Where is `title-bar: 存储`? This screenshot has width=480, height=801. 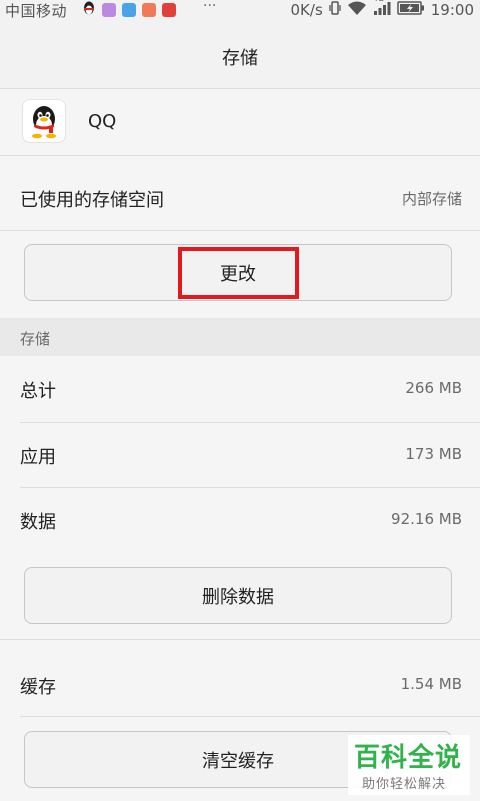
title-bar: 存储 is located at coordinates (240, 54).